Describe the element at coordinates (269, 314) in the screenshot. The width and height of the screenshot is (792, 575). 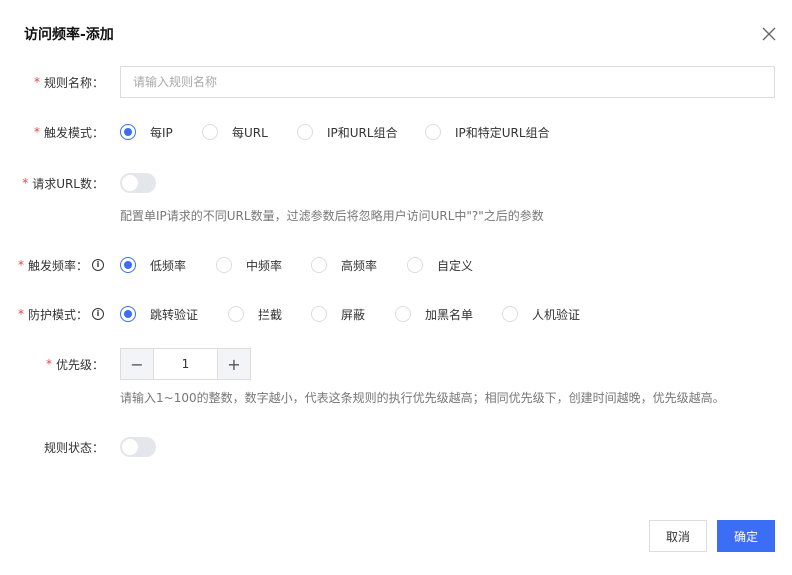
I see `radio-intercept: 拦截` at that location.